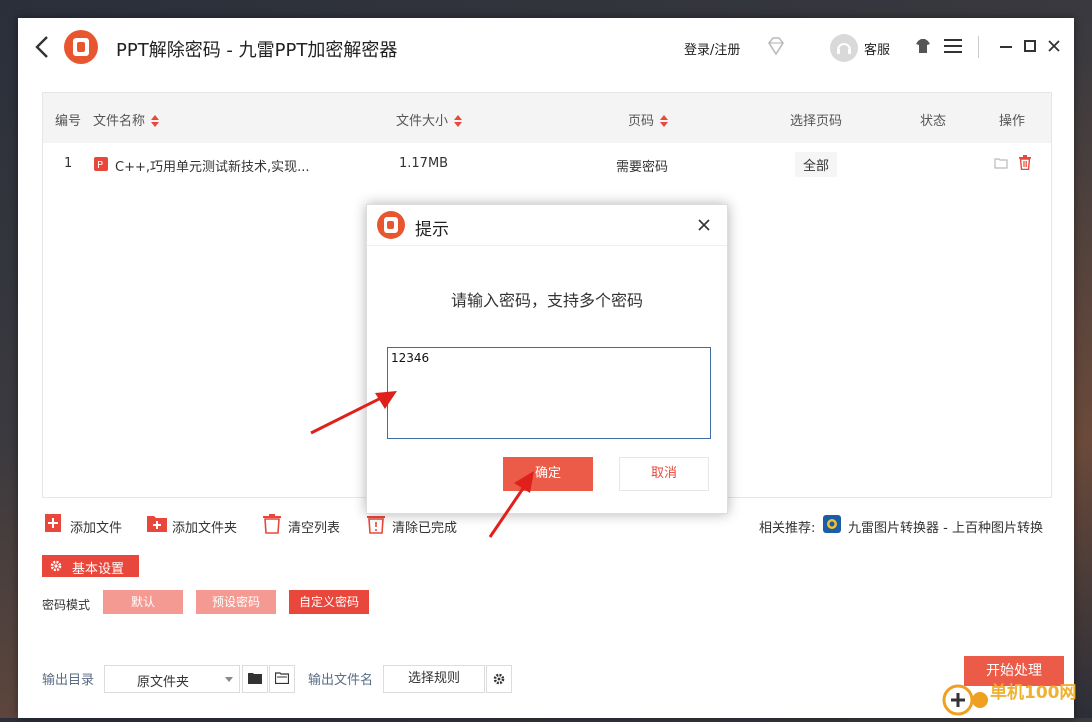  What do you see at coordinates (425, 528) in the screenshot?
I see `clear-done-label: 清除已完成` at bounding box center [425, 528].